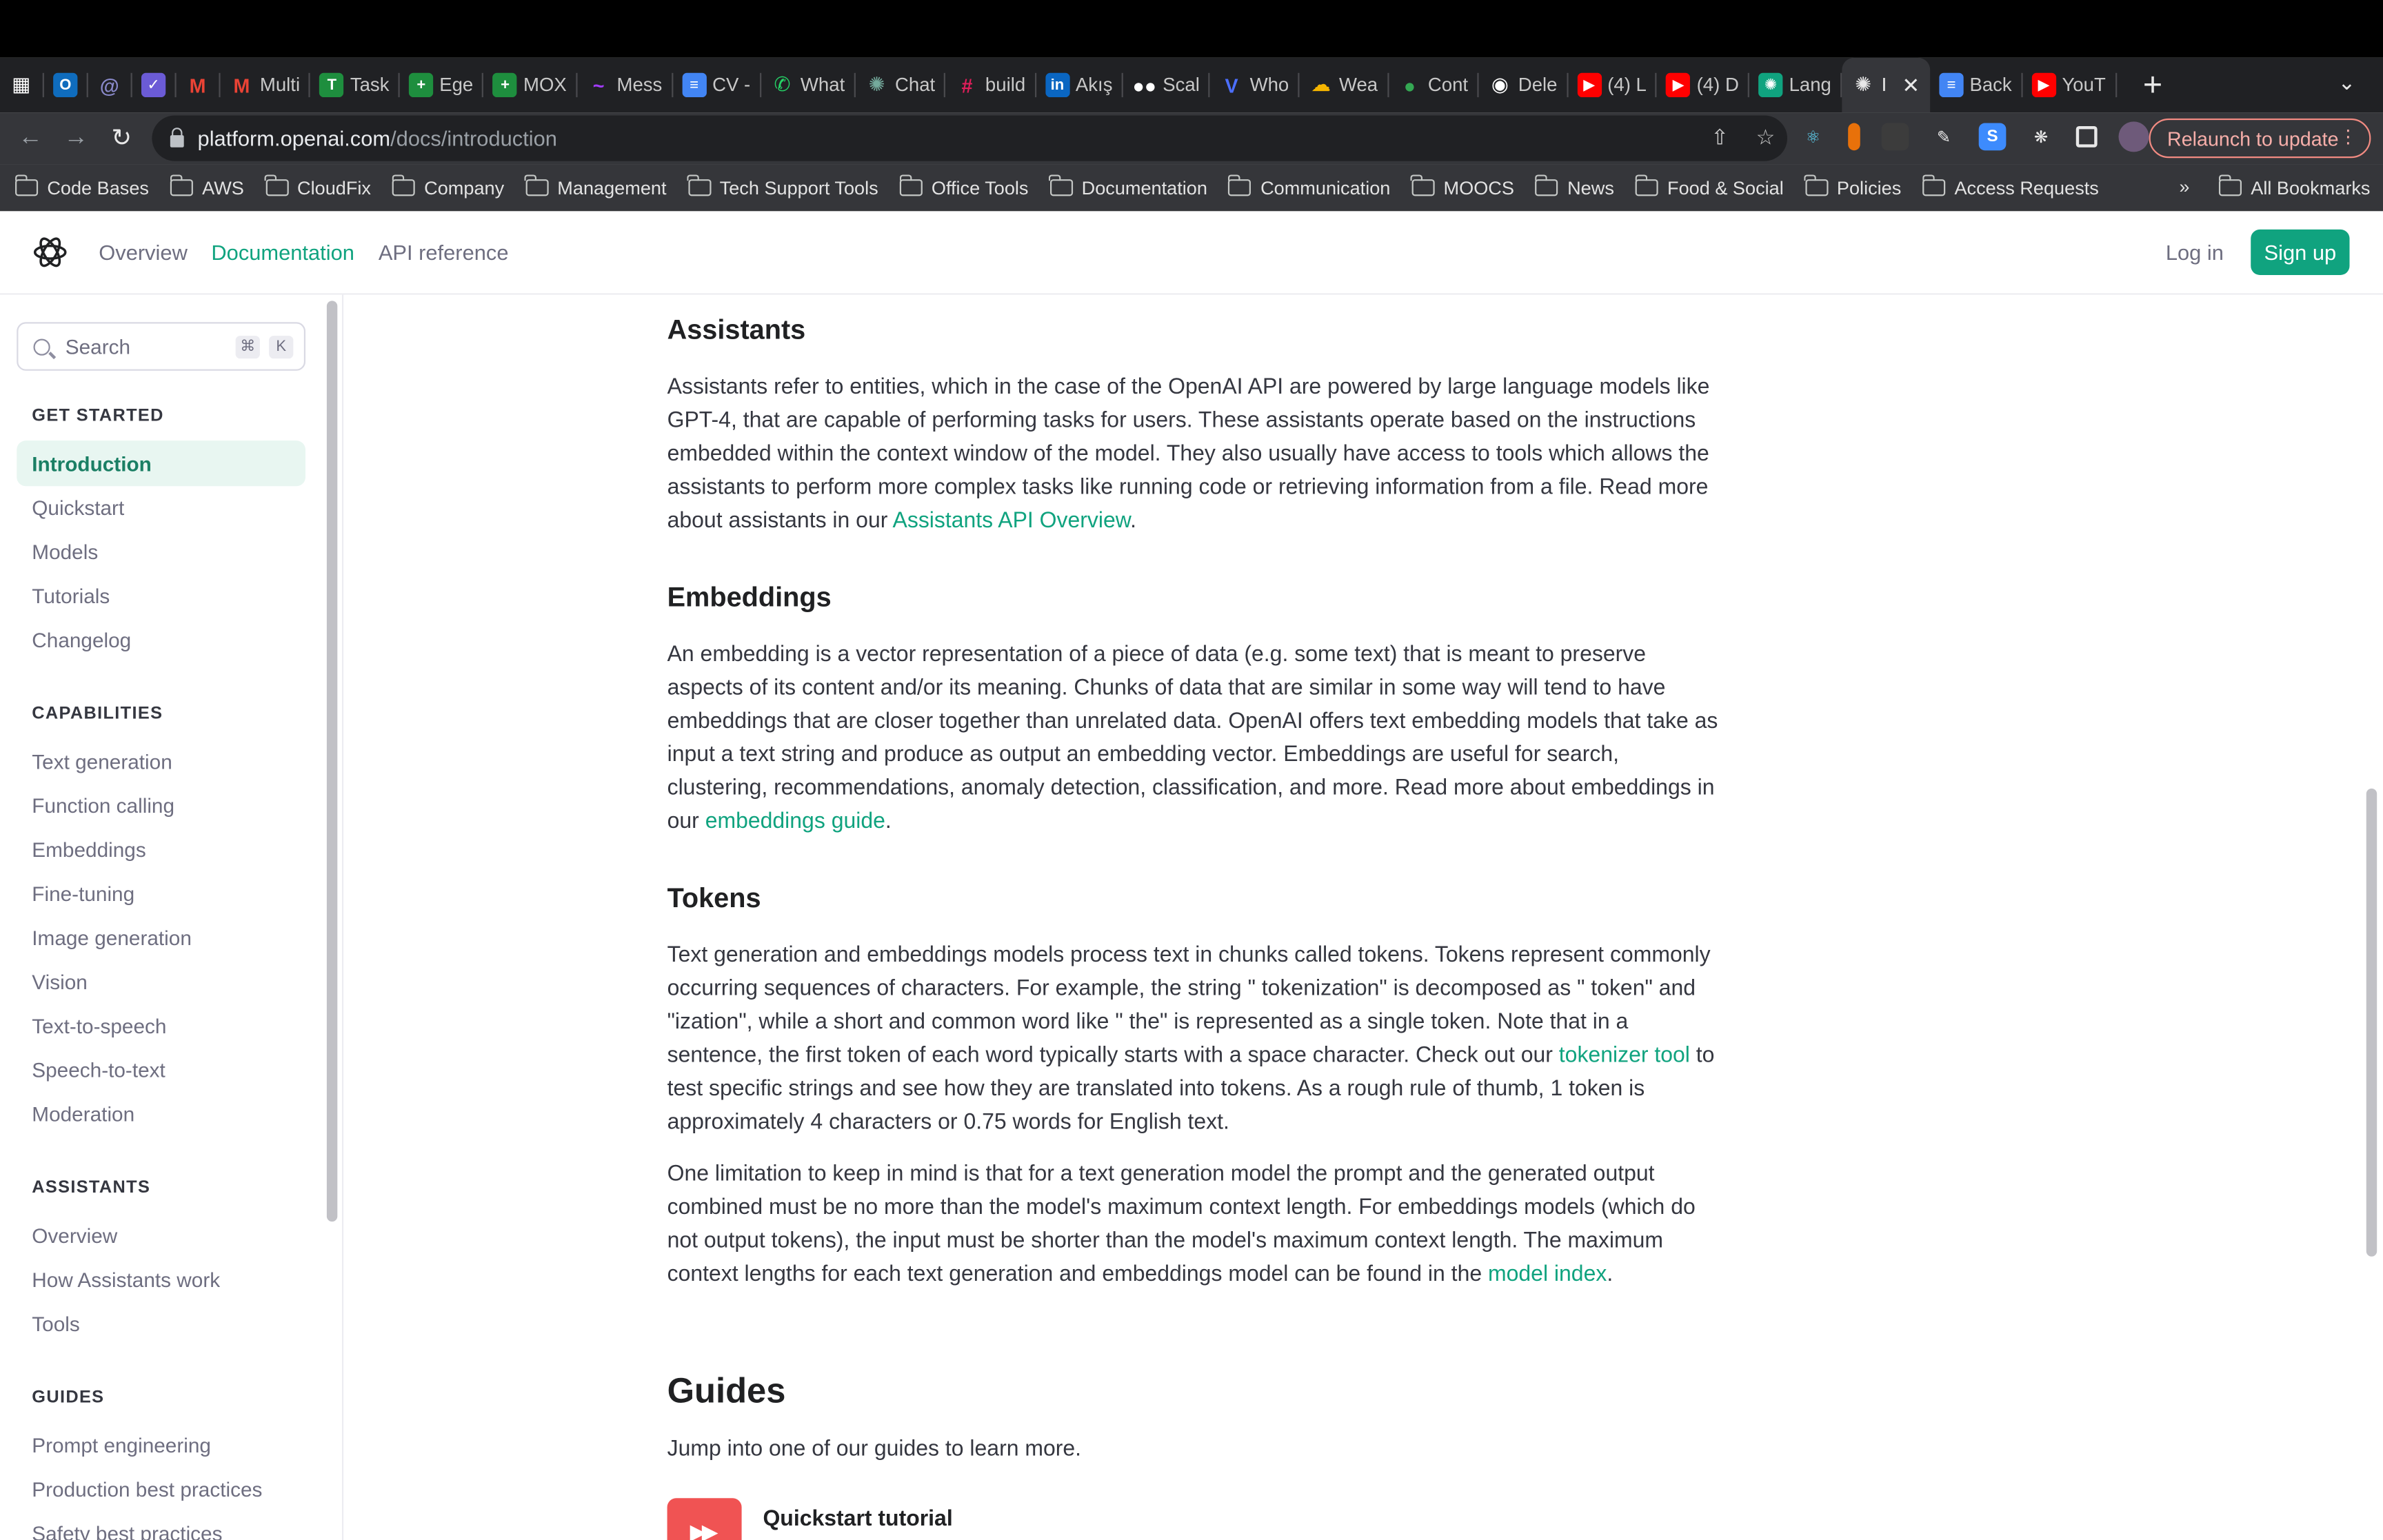 The height and width of the screenshot is (1540, 2383). I want to click on tab-7: + Ege, so click(441, 85).